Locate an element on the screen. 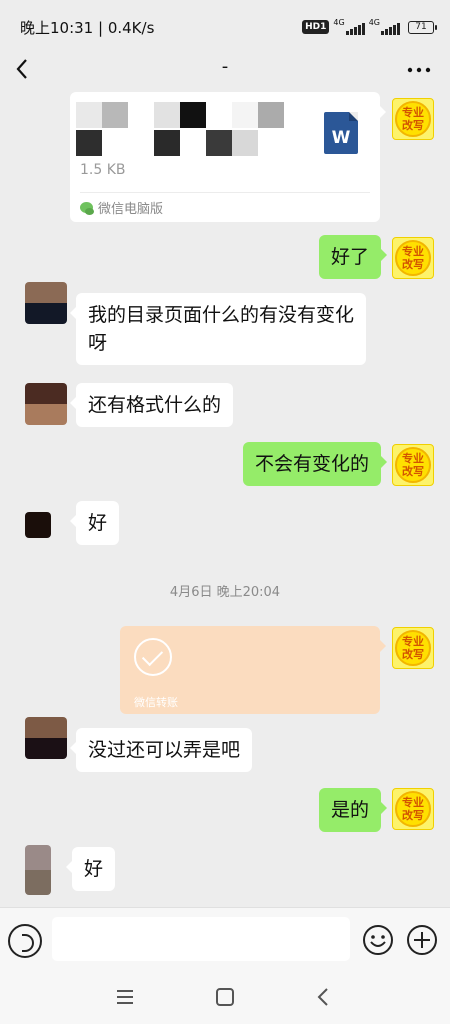 The image size is (450, 1024). message-input-bar is located at coordinates (225, 938).